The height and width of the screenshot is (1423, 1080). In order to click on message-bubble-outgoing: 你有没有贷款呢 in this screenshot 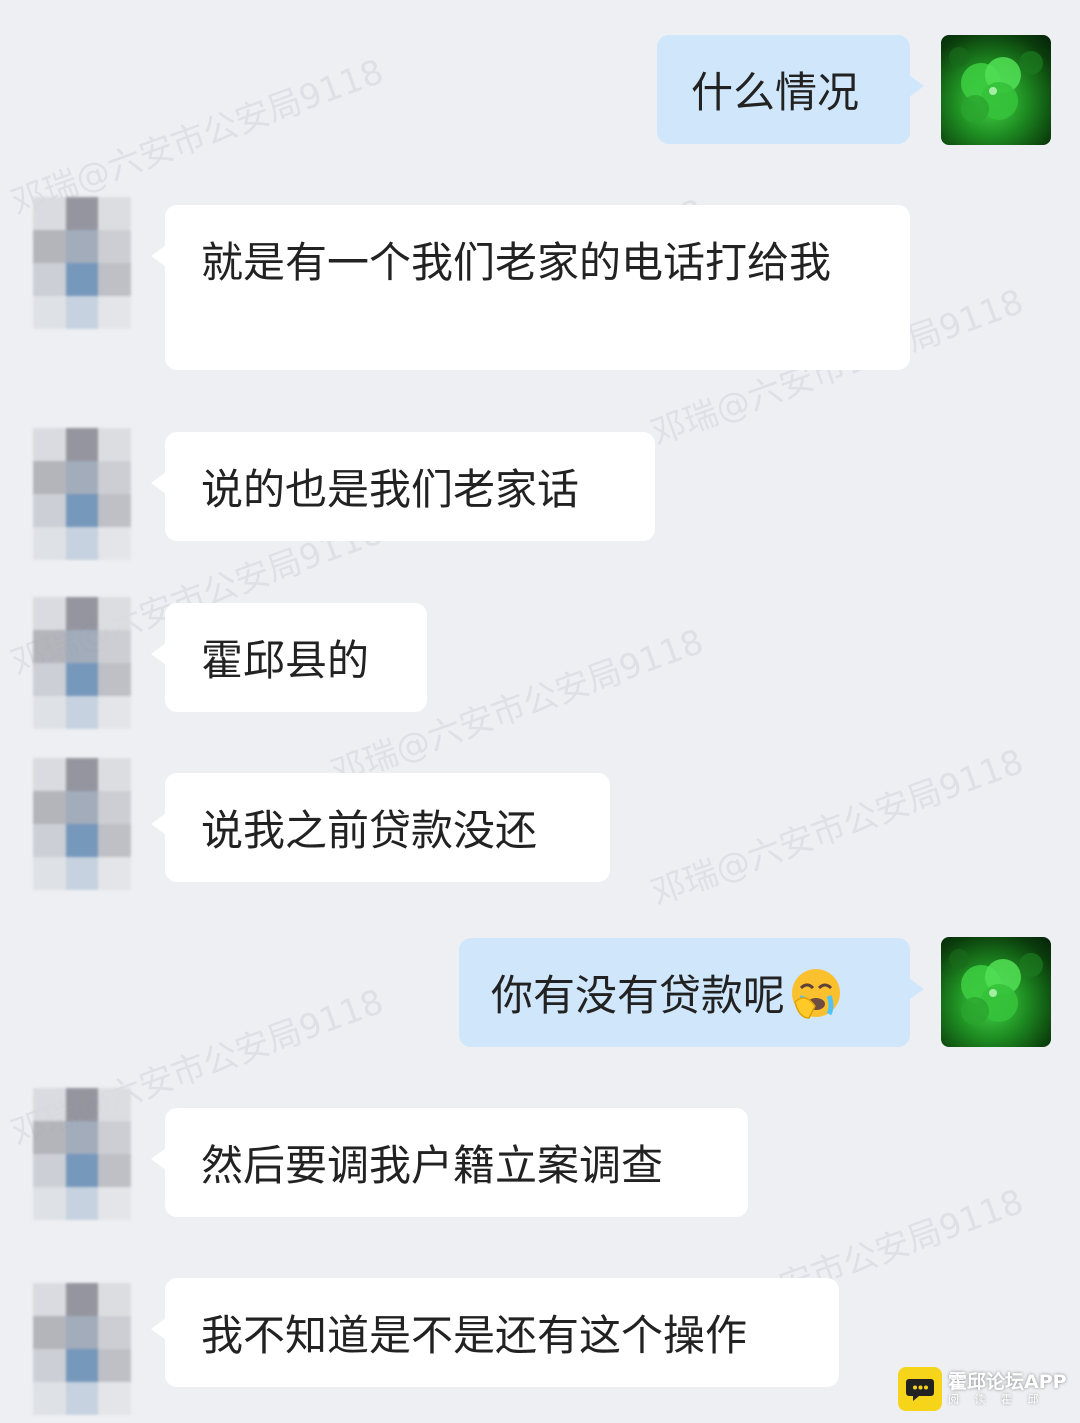, I will do `click(691, 992)`.